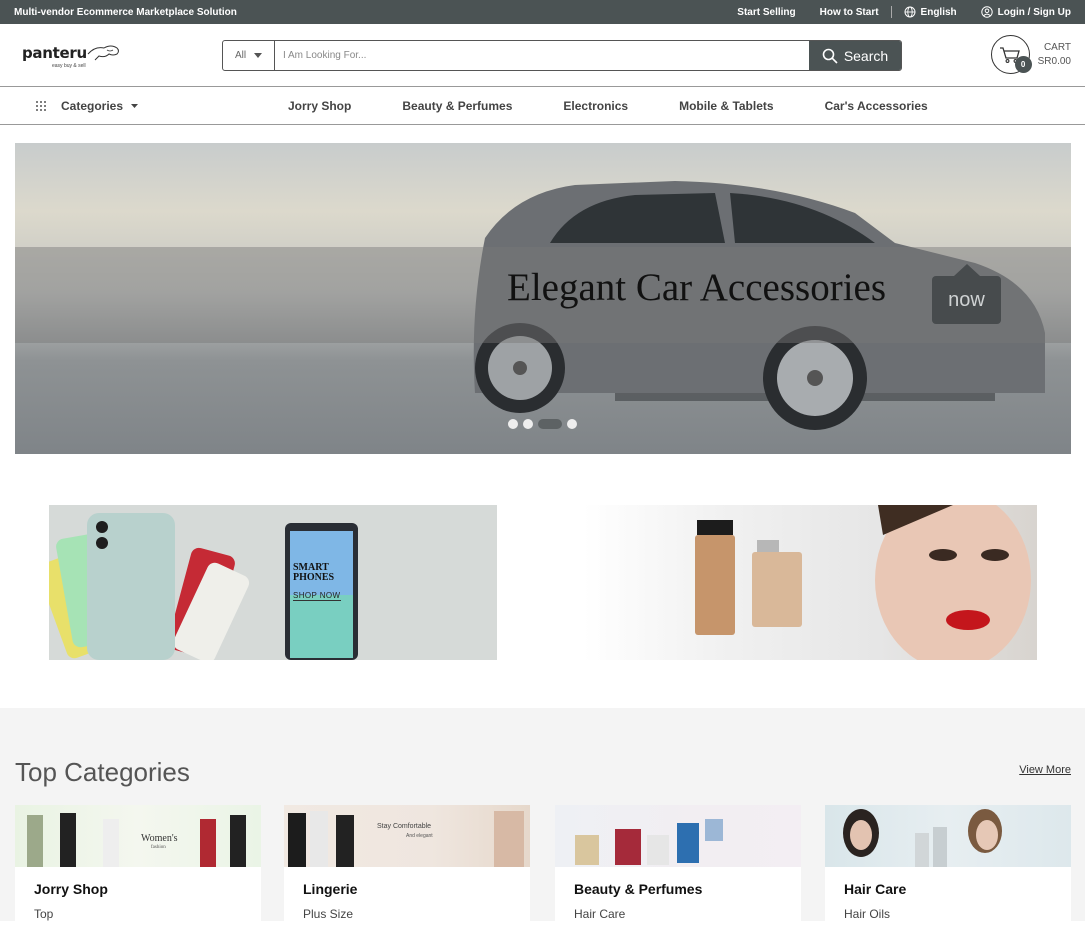 The height and width of the screenshot is (935, 1085). I want to click on search-input, so click(542, 55).